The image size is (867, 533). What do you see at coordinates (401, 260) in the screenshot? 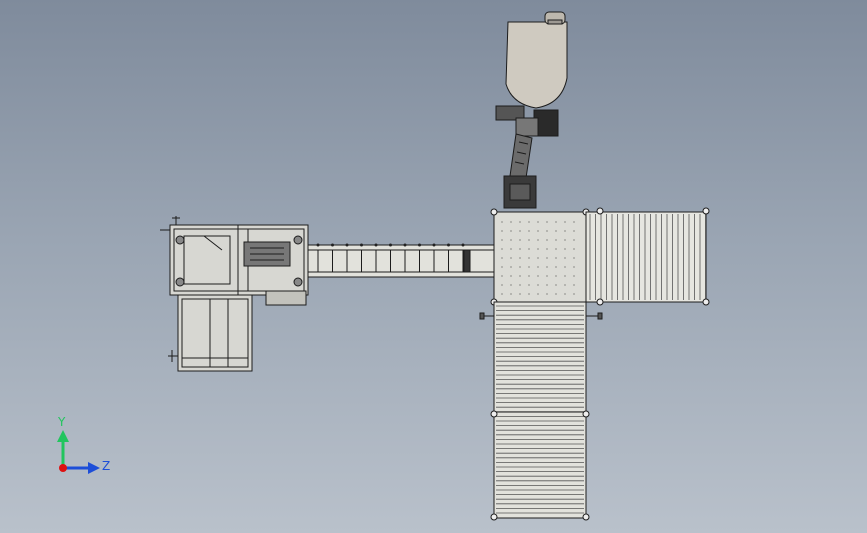
I see `horizontal-conveyor` at bounding box center [401, 260].